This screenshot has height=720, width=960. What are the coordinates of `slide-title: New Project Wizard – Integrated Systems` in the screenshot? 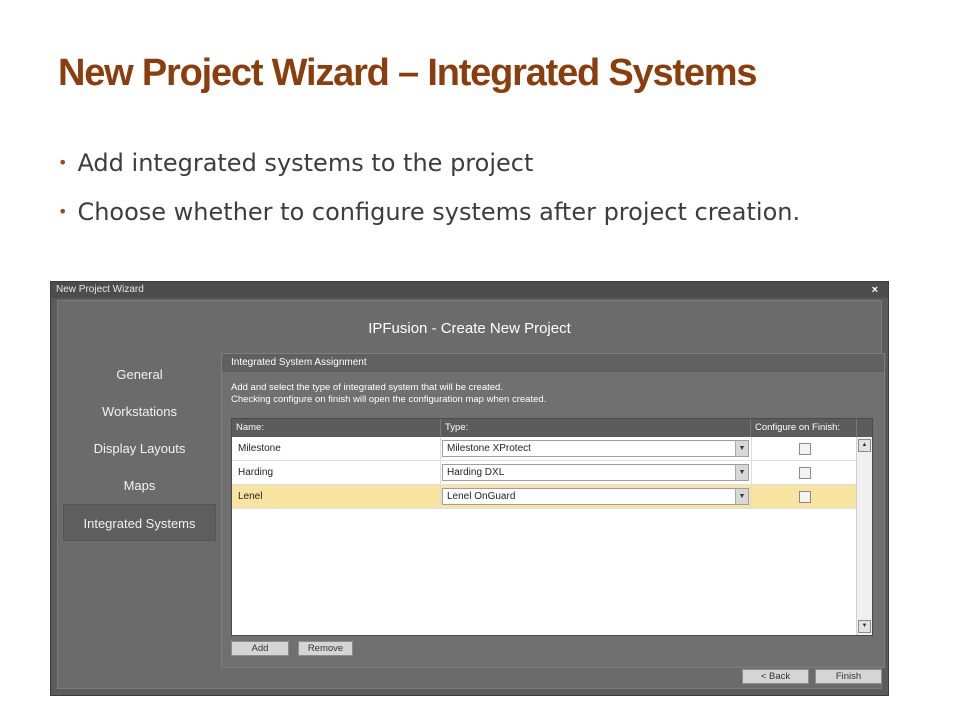 It's located at (408, 73).